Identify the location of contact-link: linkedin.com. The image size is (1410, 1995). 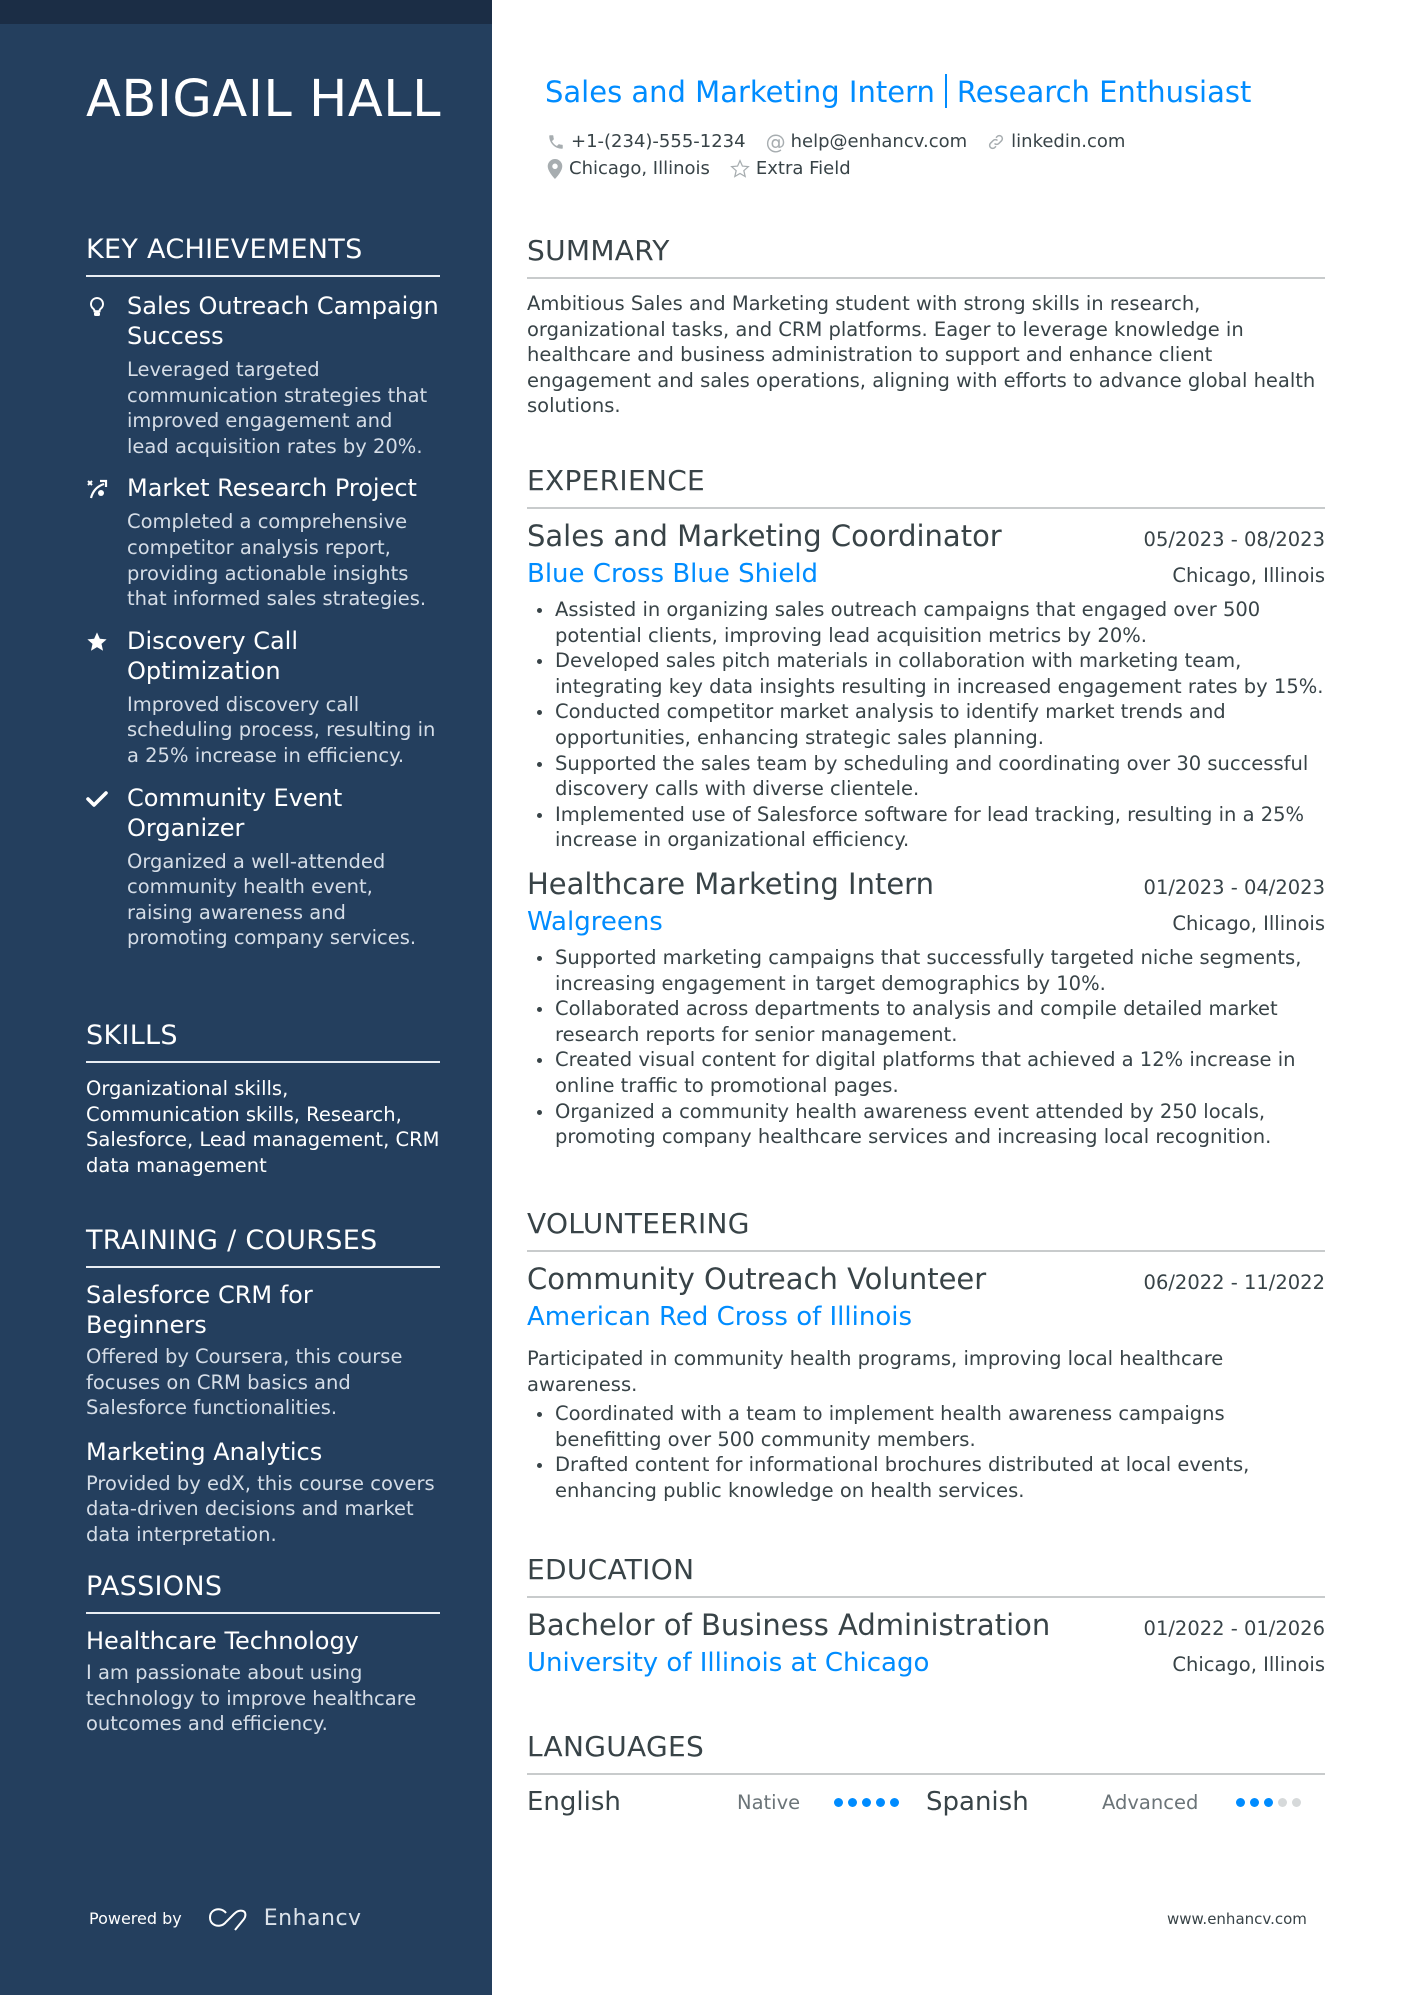
(1056, 141).